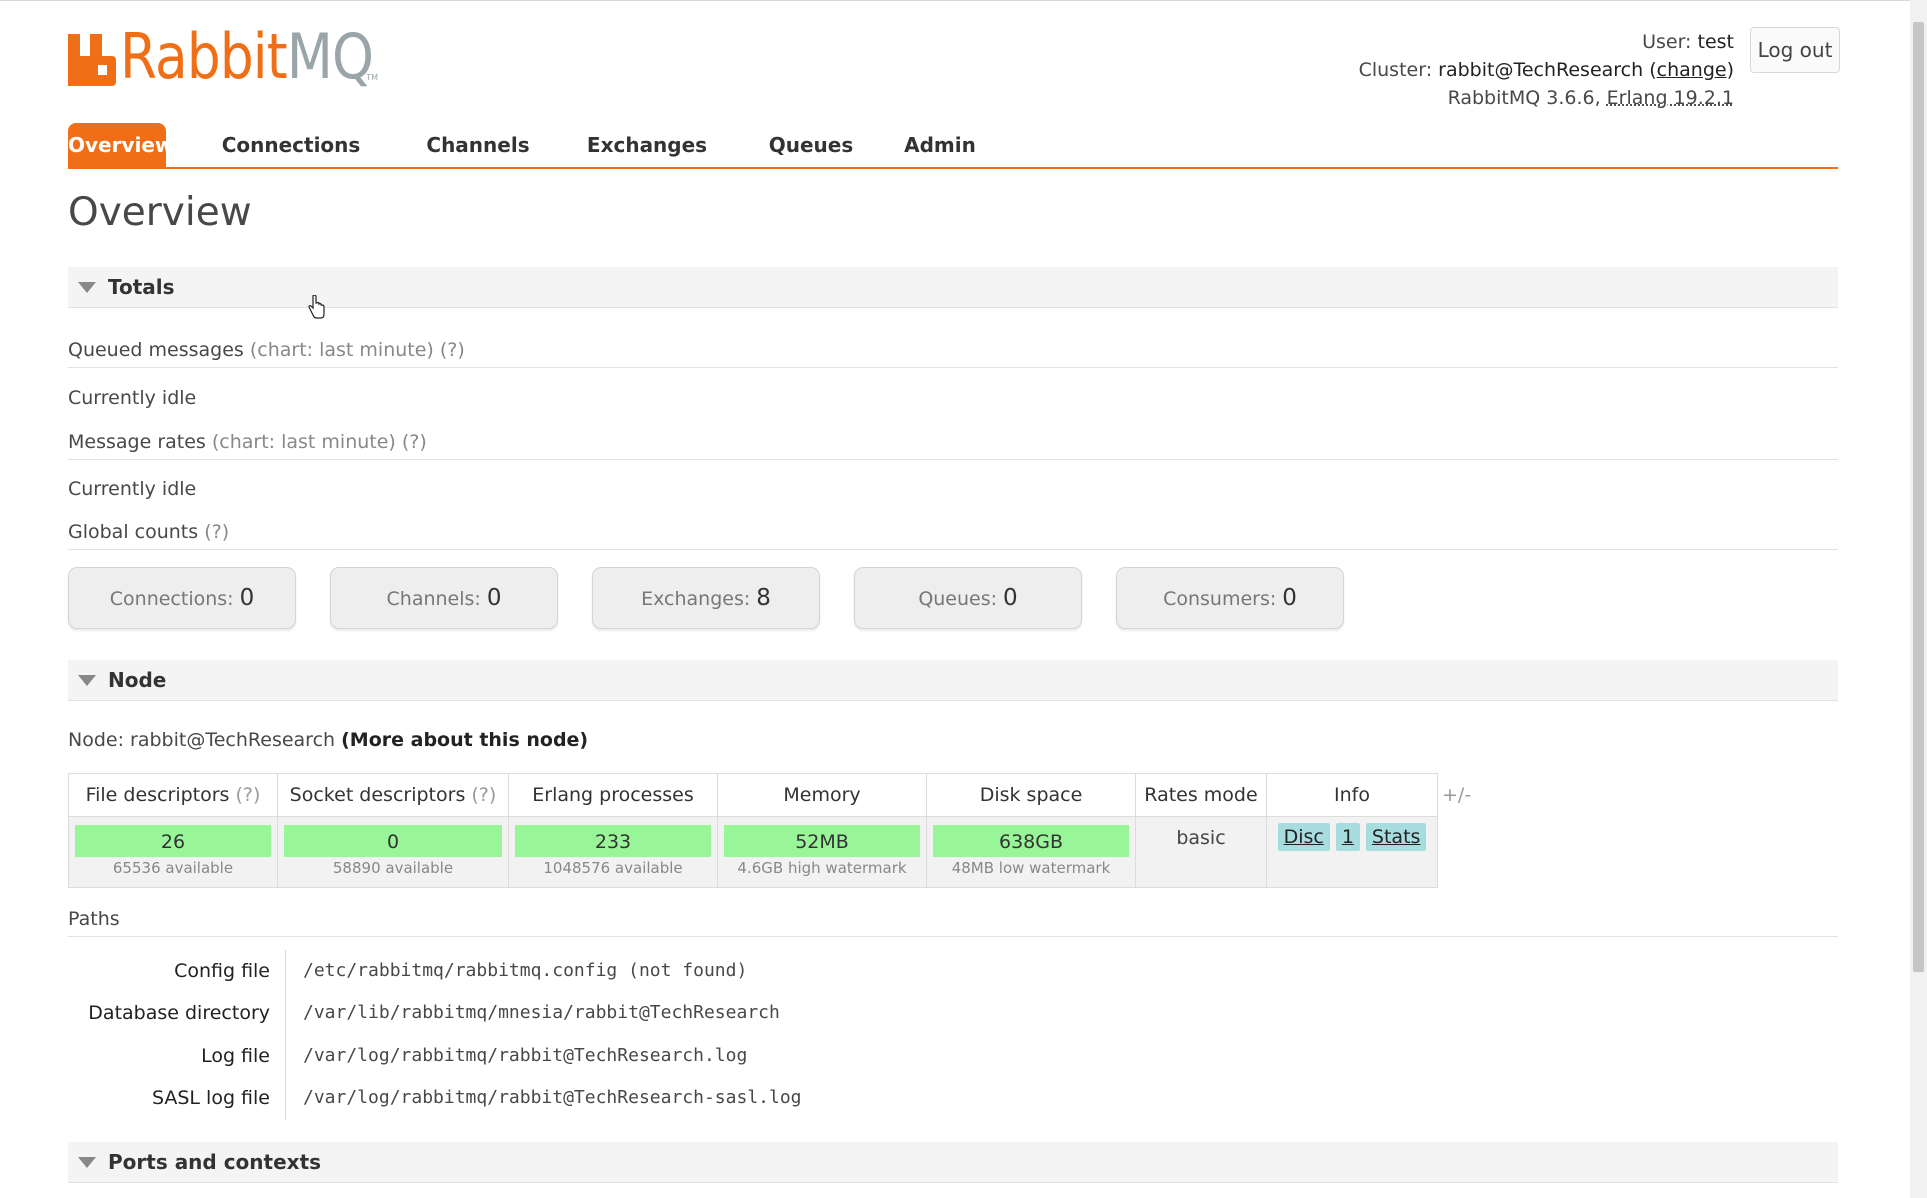 This screenshot has height=1198, width=1927. What do you see at coordinates (1347, 837) in the screenshot?
I see `count-badge: 1` at bounding box center [1347, 837].